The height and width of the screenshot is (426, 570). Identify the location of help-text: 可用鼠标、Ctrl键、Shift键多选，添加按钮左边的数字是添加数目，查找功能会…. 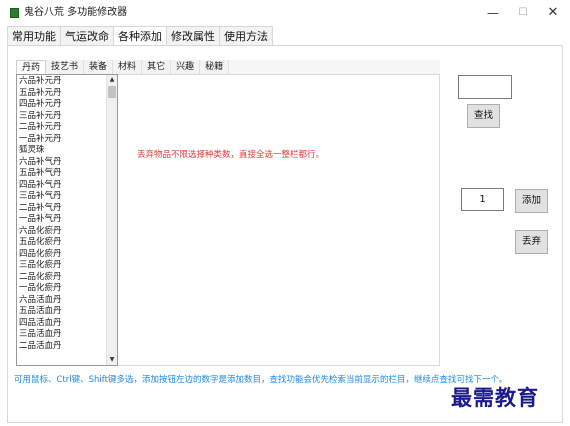
(261, 380).